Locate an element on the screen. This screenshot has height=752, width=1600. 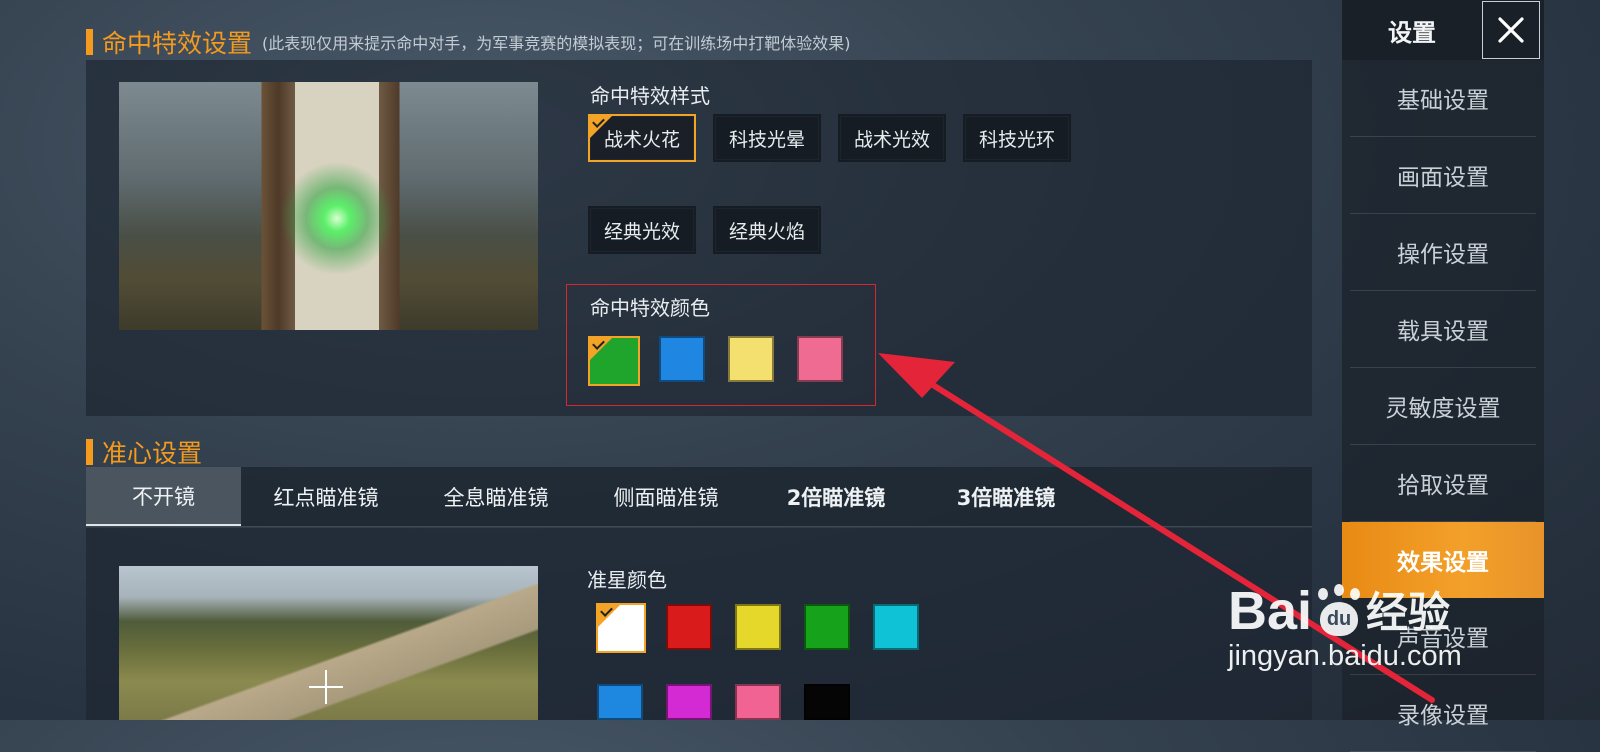
baidu-watermark: Bai du 经验 jingyan.baidu.com is located at coordinates (1378, 634).